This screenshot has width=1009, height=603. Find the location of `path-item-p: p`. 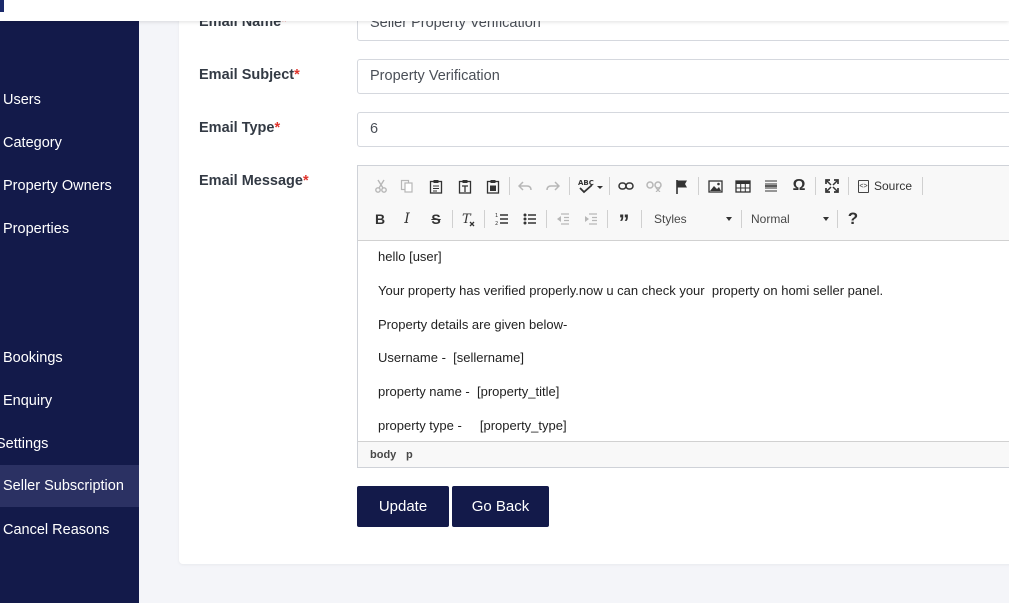

path-item-p: p is located at coordinates (409, 455).